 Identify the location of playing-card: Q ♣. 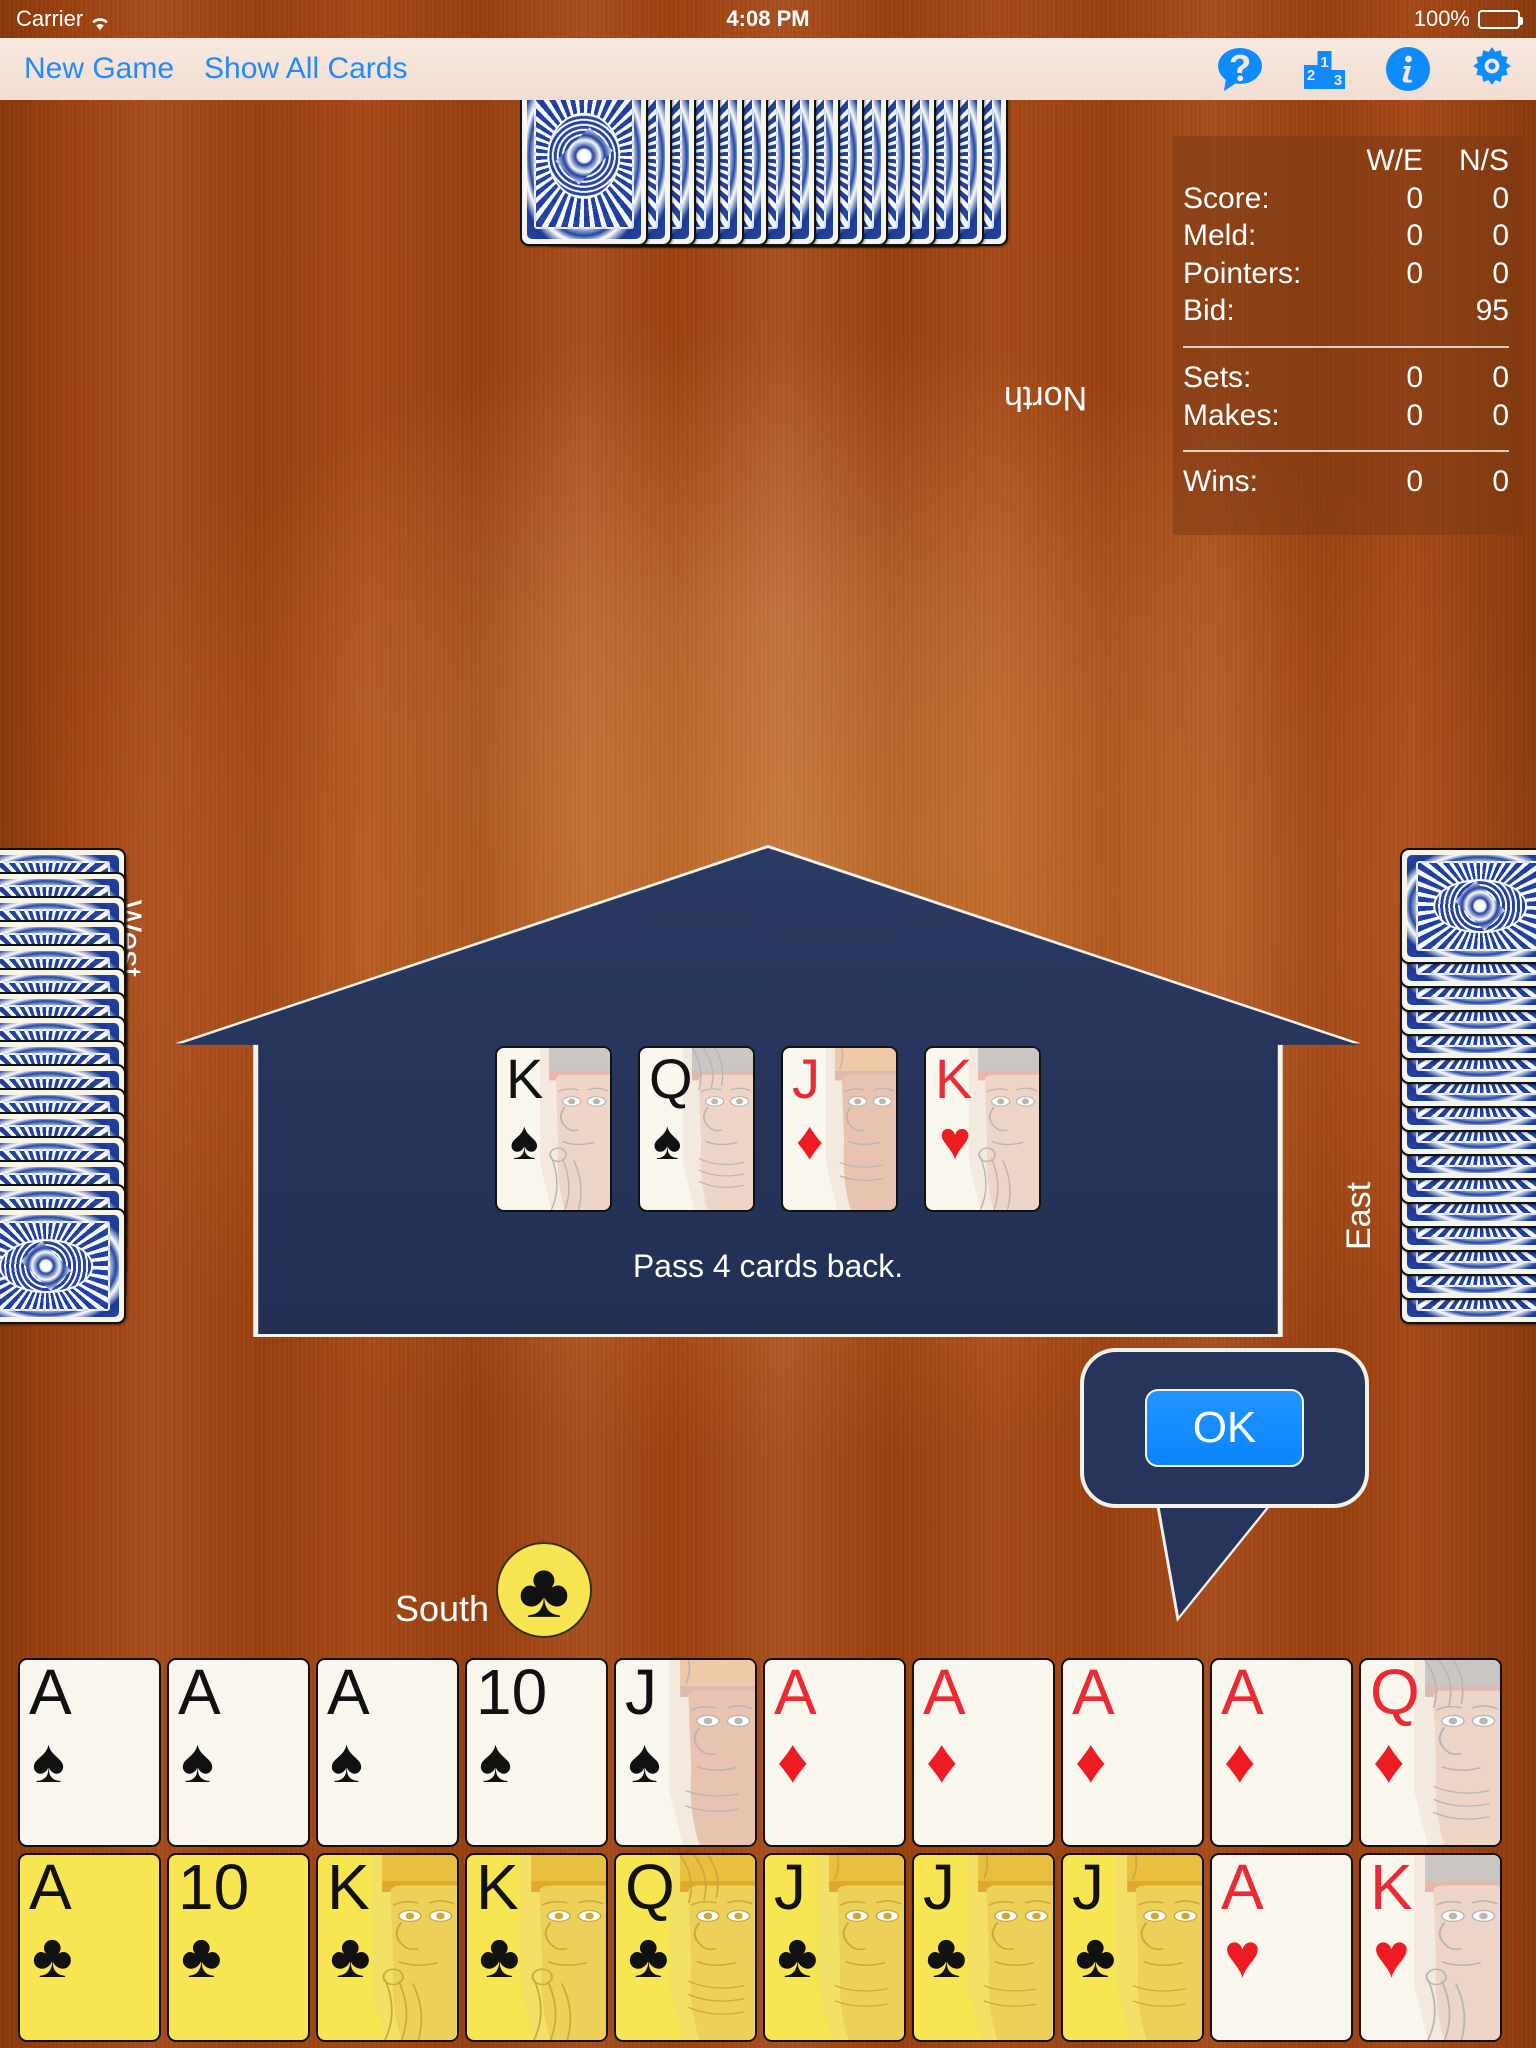
(685, 1947).